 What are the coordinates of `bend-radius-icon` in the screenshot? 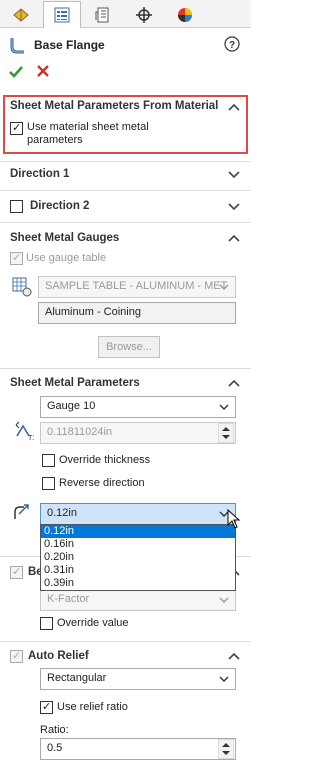 It's located at (21, 511).